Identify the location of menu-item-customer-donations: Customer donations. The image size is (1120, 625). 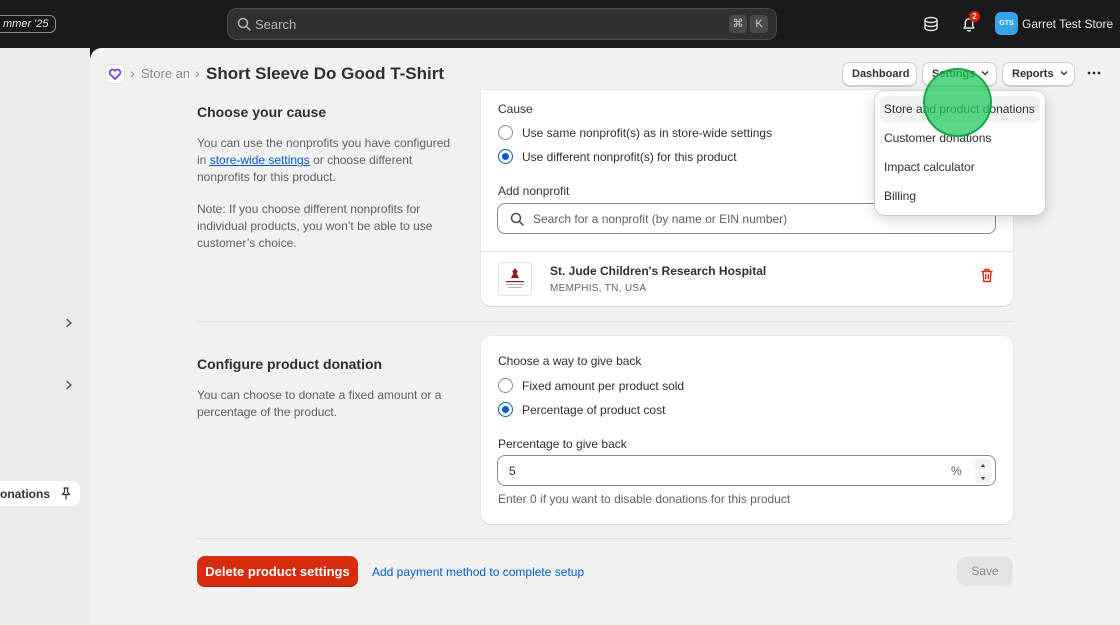
(960, 138).